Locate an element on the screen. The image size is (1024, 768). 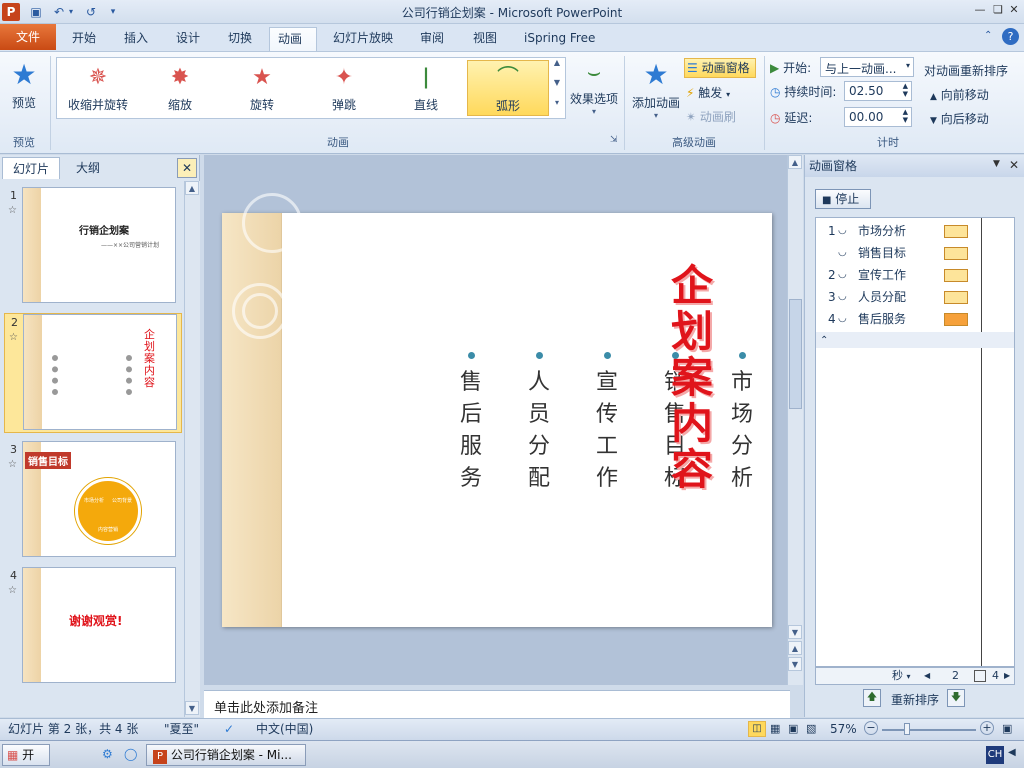
move-later-button: ▼ 向后移动 is located at coordinates (959, 118).